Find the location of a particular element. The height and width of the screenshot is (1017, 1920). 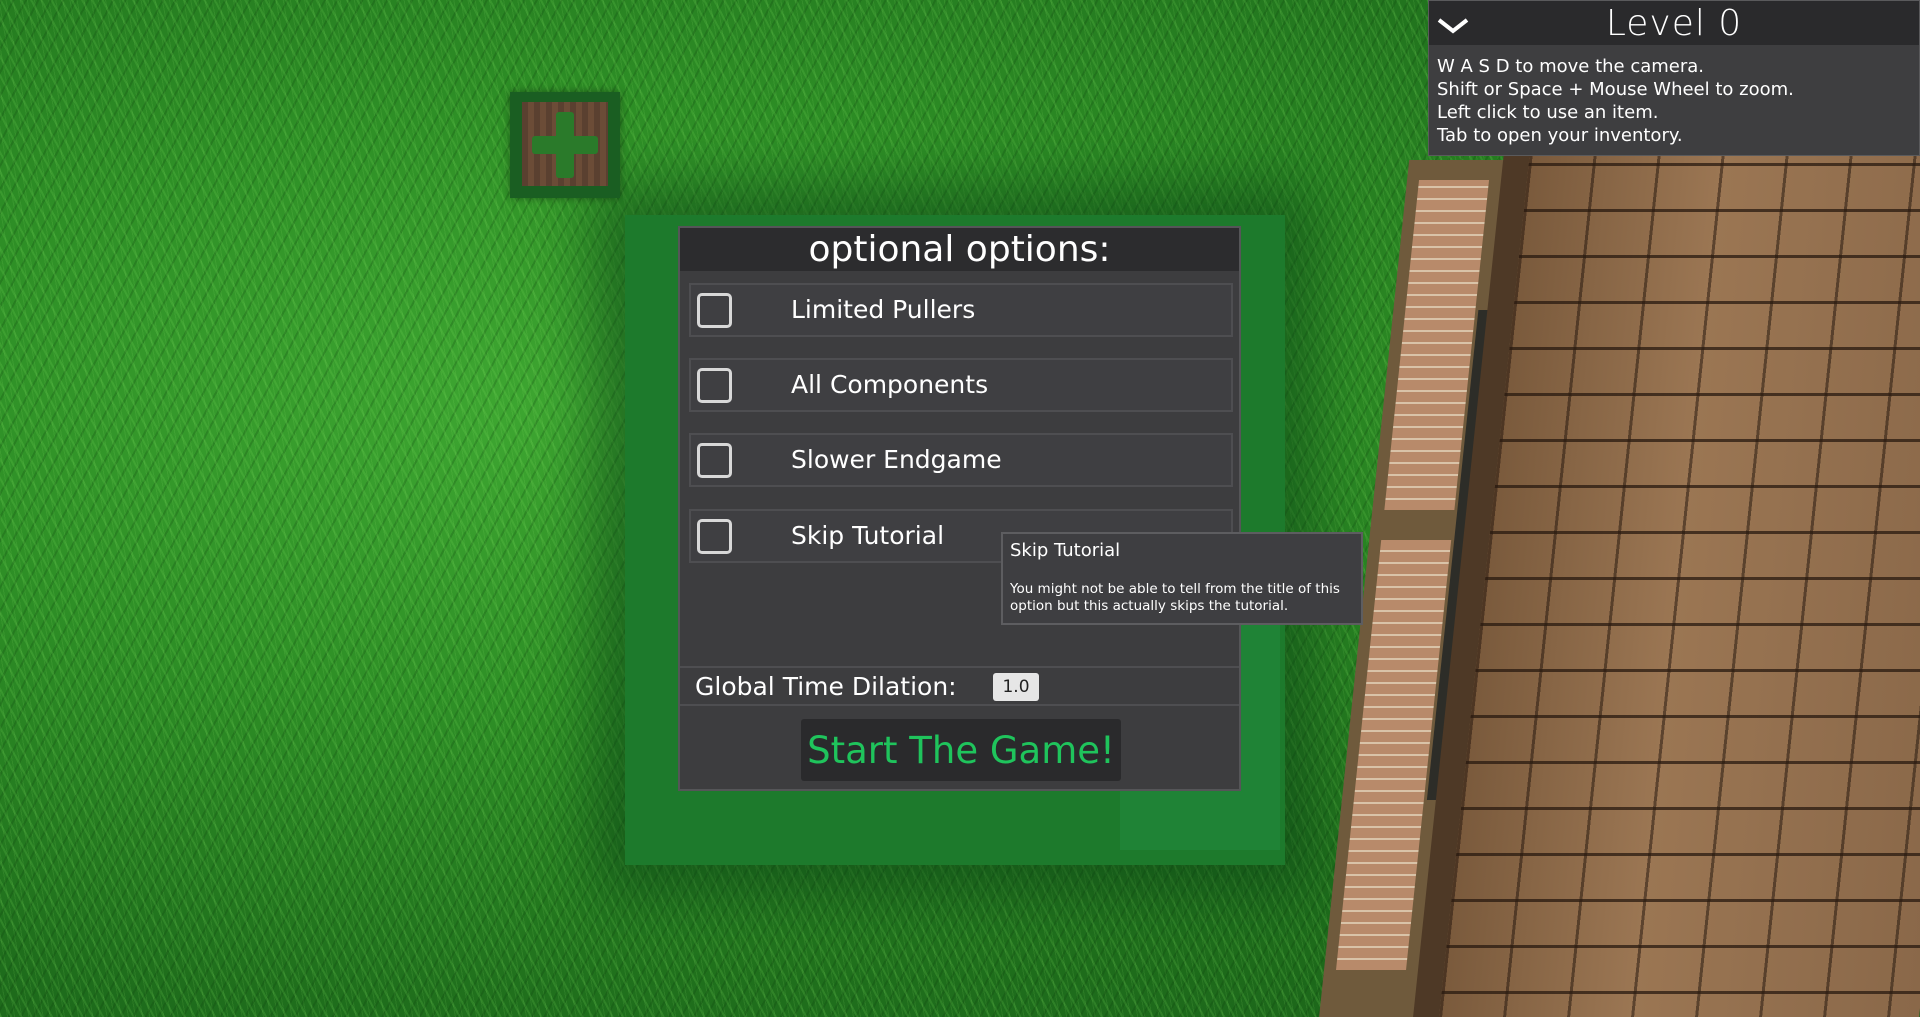

instruction-use: Left click to use an item. is located at coordinates (1548, 112).